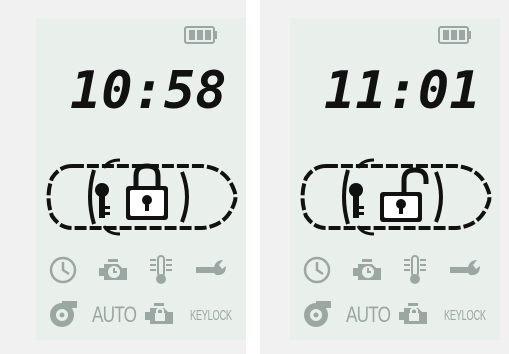  I want to click on padlock-unlocked-icon, so click(404, 194).